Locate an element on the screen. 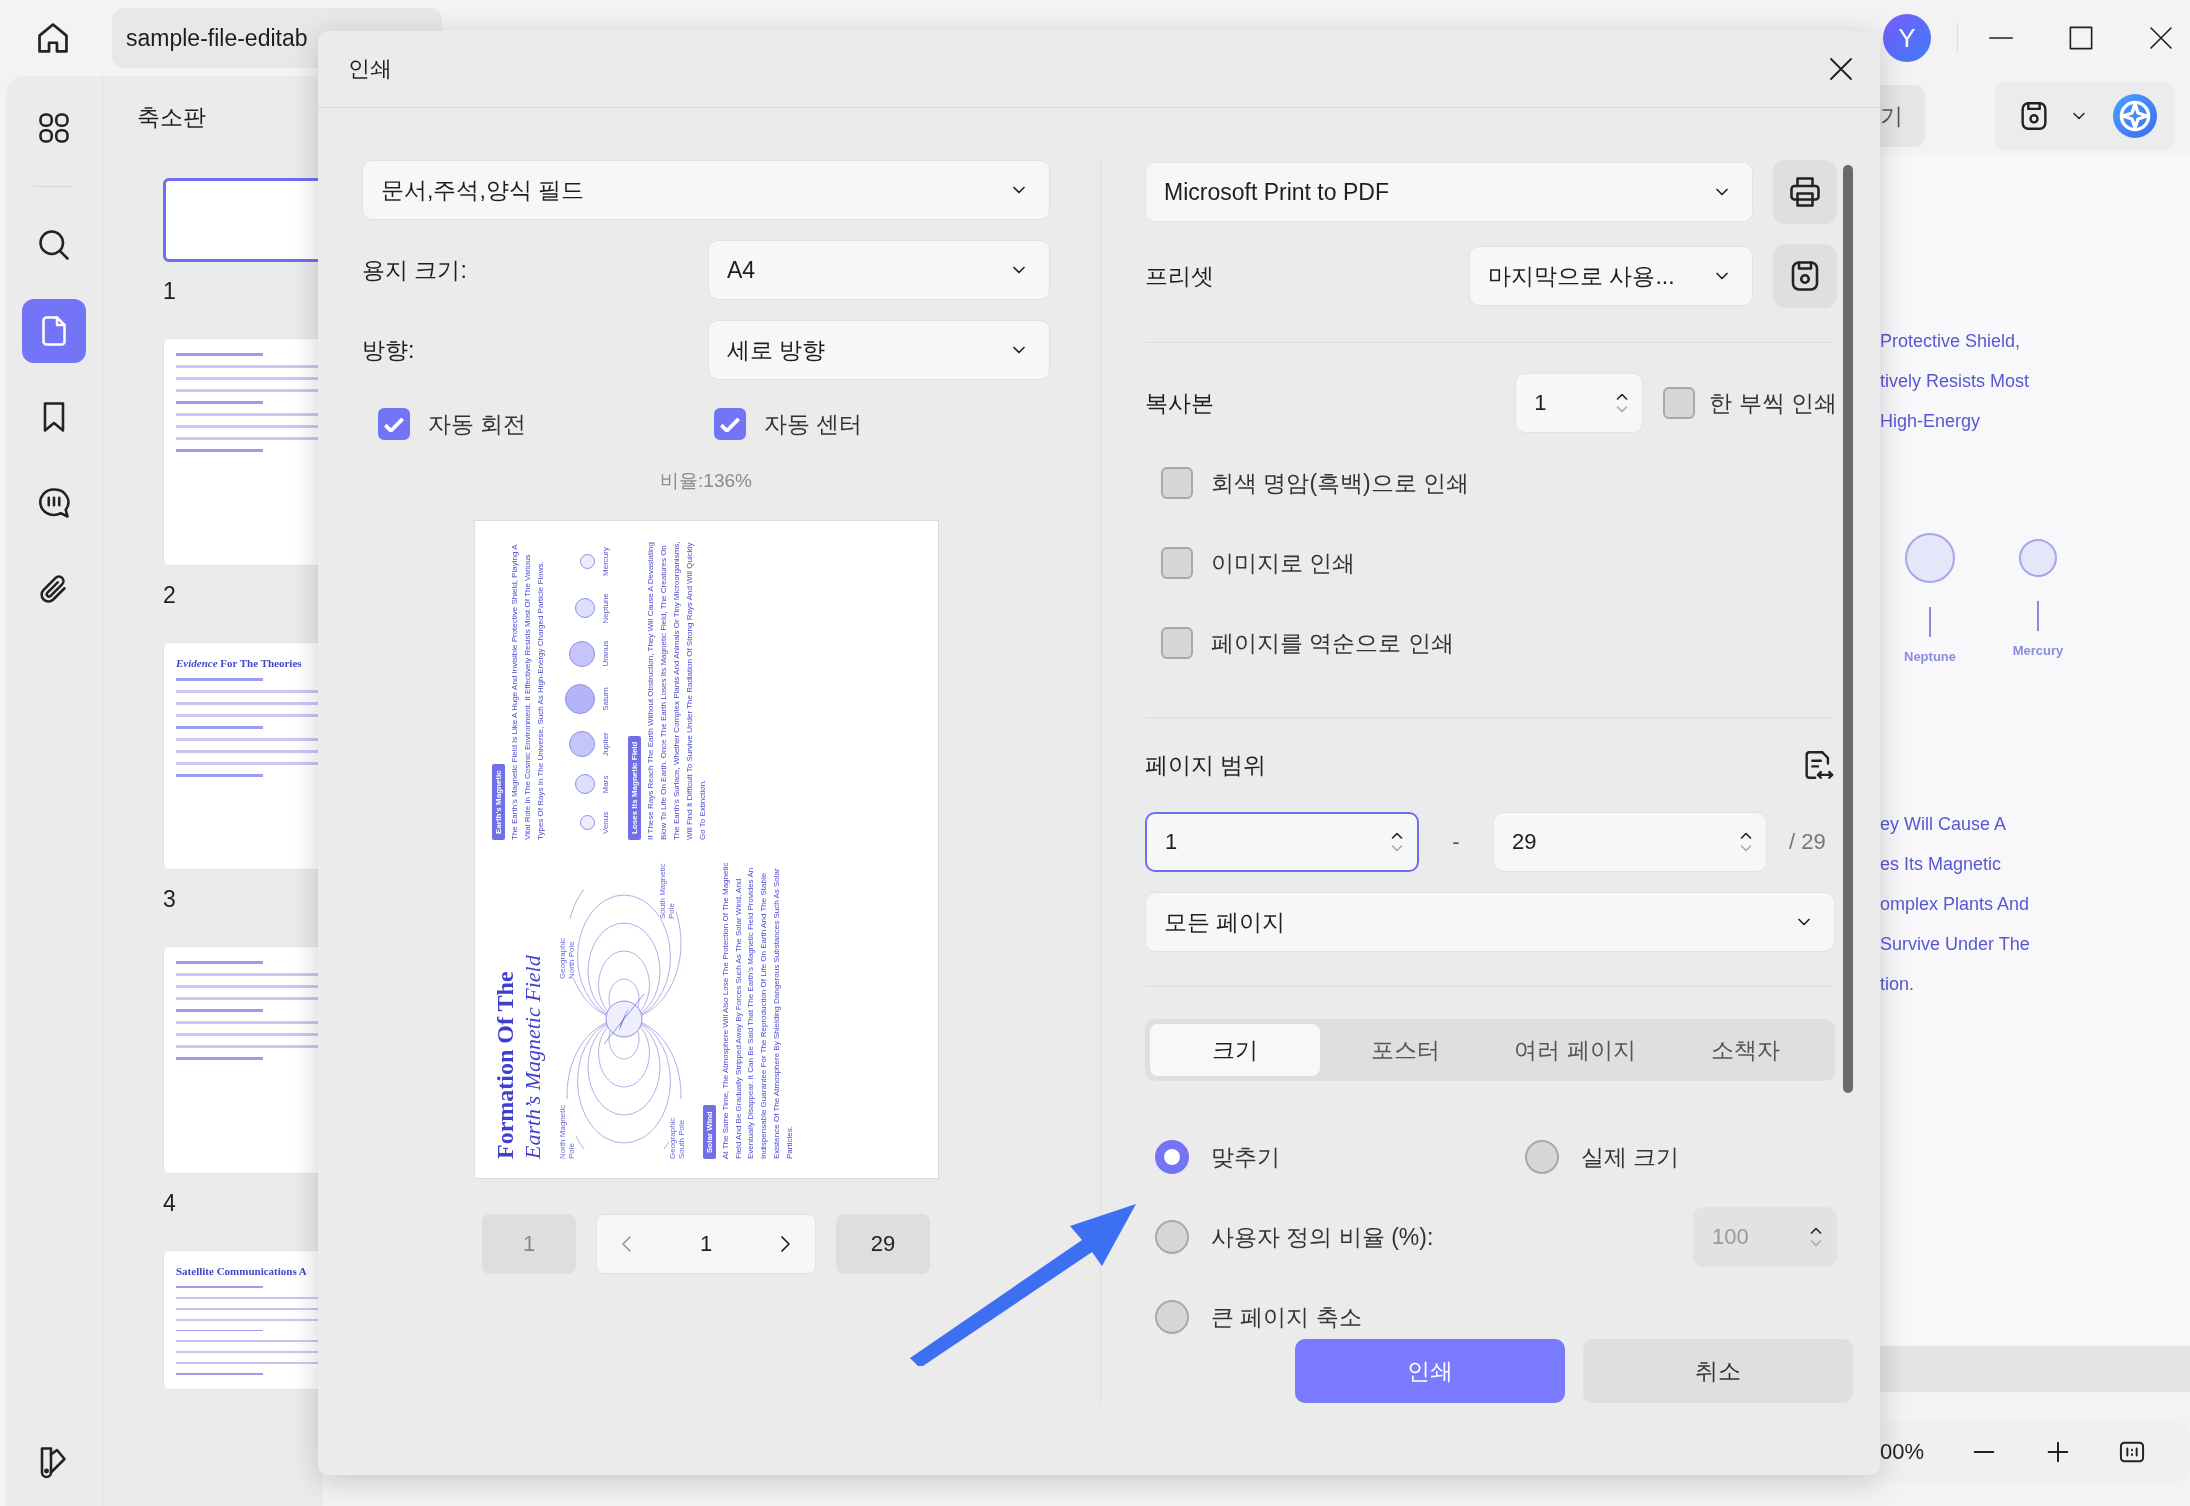  planet-label: Mars is located at coordinates (606, 784).